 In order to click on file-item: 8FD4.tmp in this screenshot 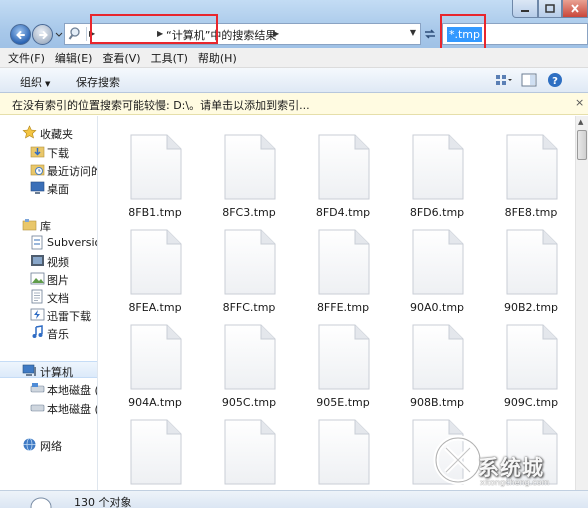, I will do `click(340, 172)`.